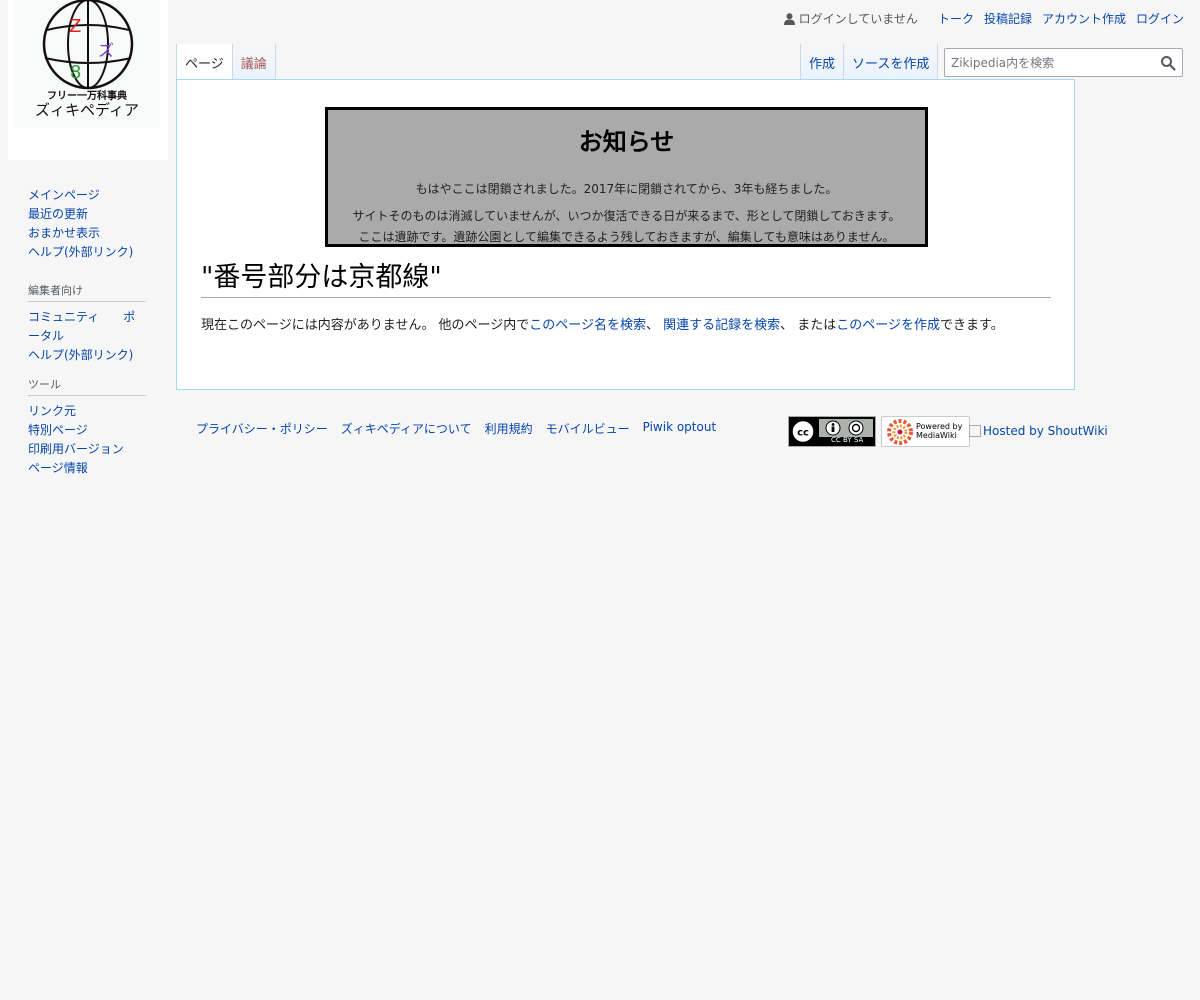  I want to click on tab-create: 作成, so click(822, 62).